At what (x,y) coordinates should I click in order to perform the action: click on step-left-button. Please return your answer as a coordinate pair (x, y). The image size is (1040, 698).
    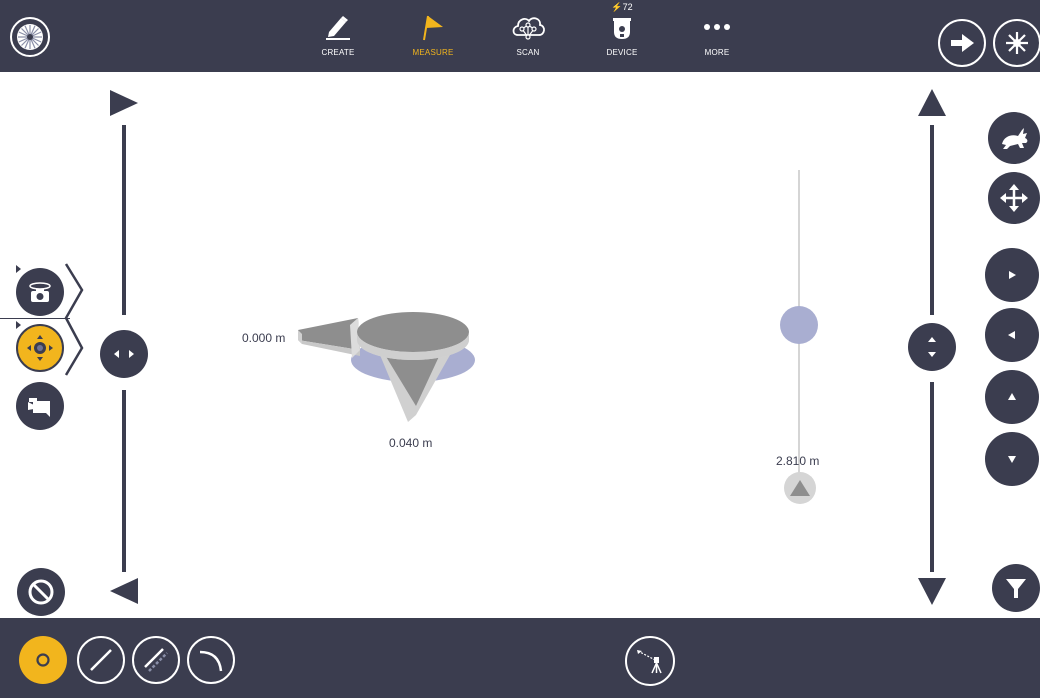
    Looking at the image, I should click on (1012, 335).